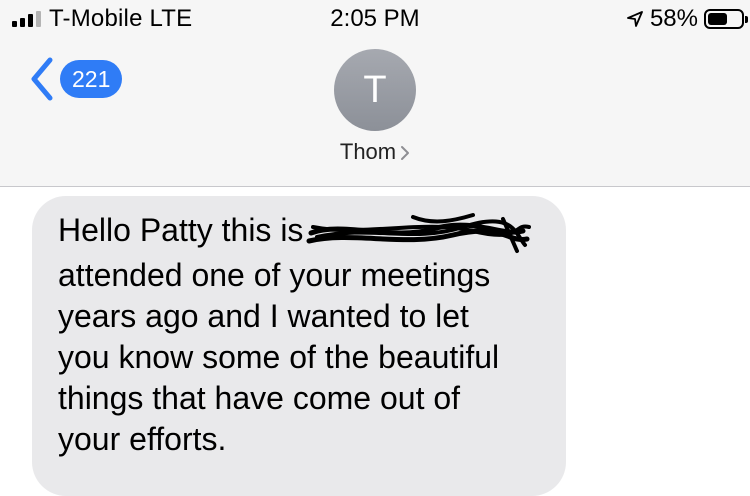  I want to click on battery-percent: 58%, so click(673, 18).